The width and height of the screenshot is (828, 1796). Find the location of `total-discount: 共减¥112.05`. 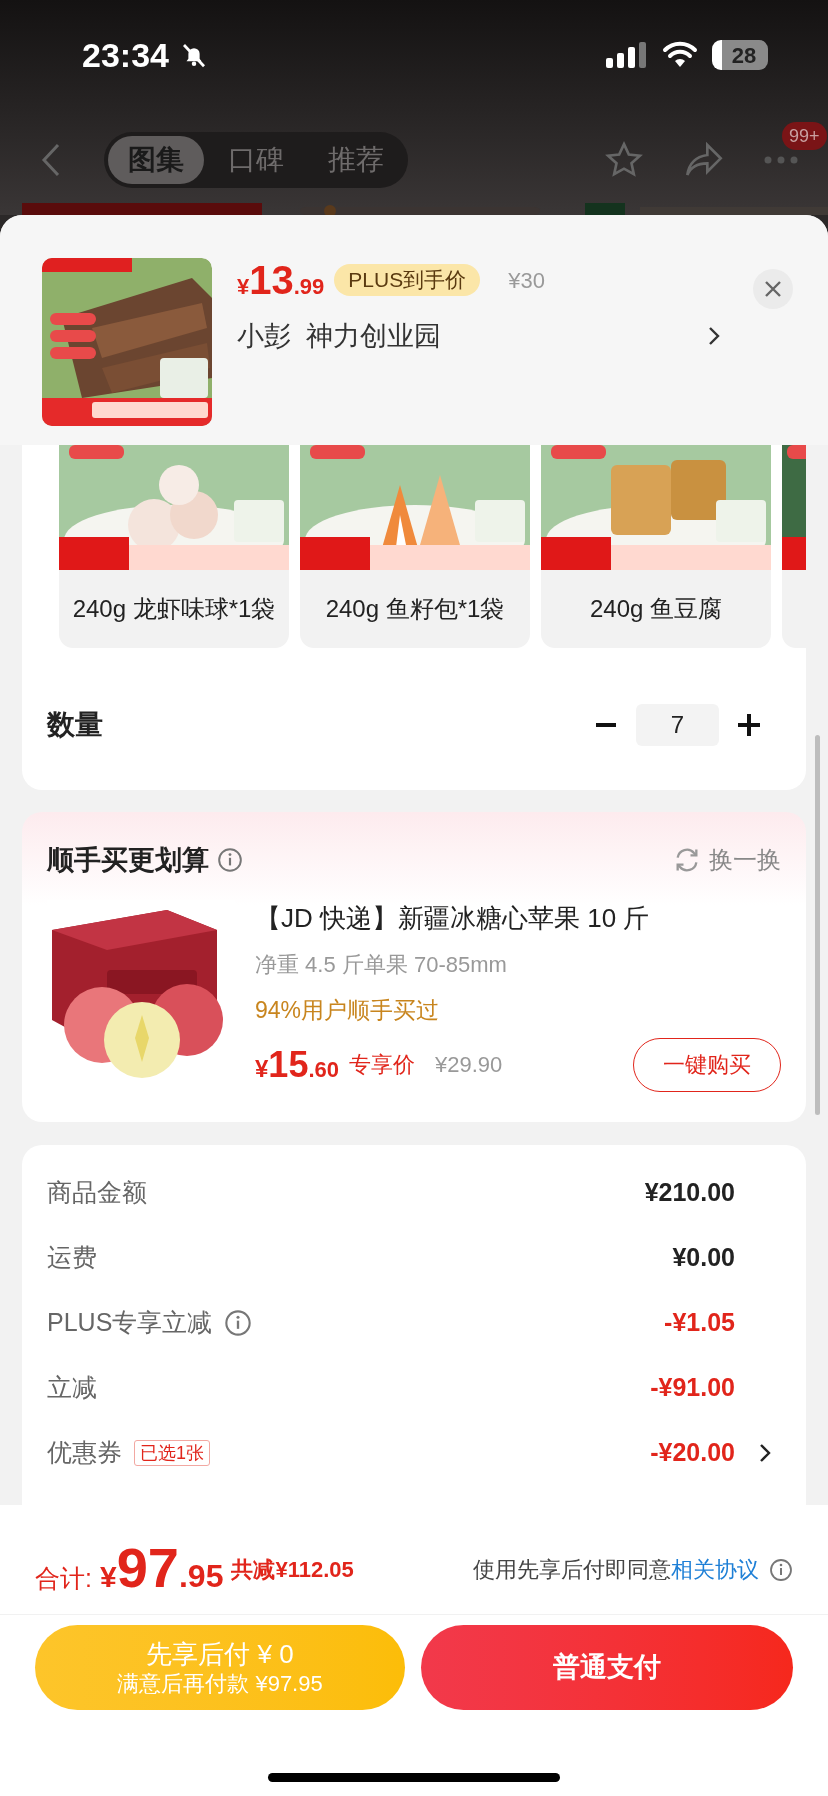

total-discount: 共减¥112.05 is located at coordinates (292, 1570).